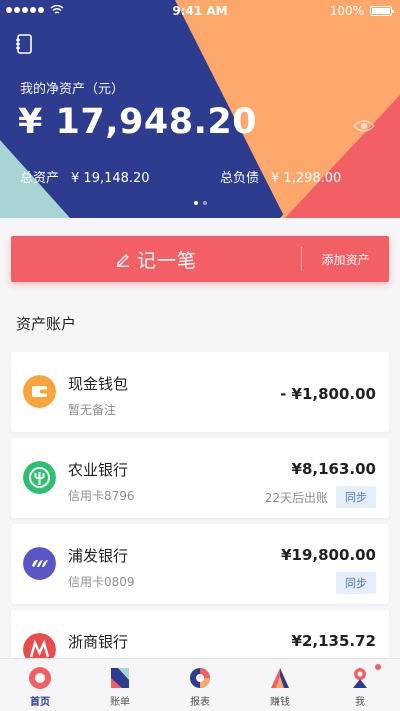  Describe the element at coordinates (345, 259) in the screenshot. I see `add-asset-button: 添加资产` at that location.